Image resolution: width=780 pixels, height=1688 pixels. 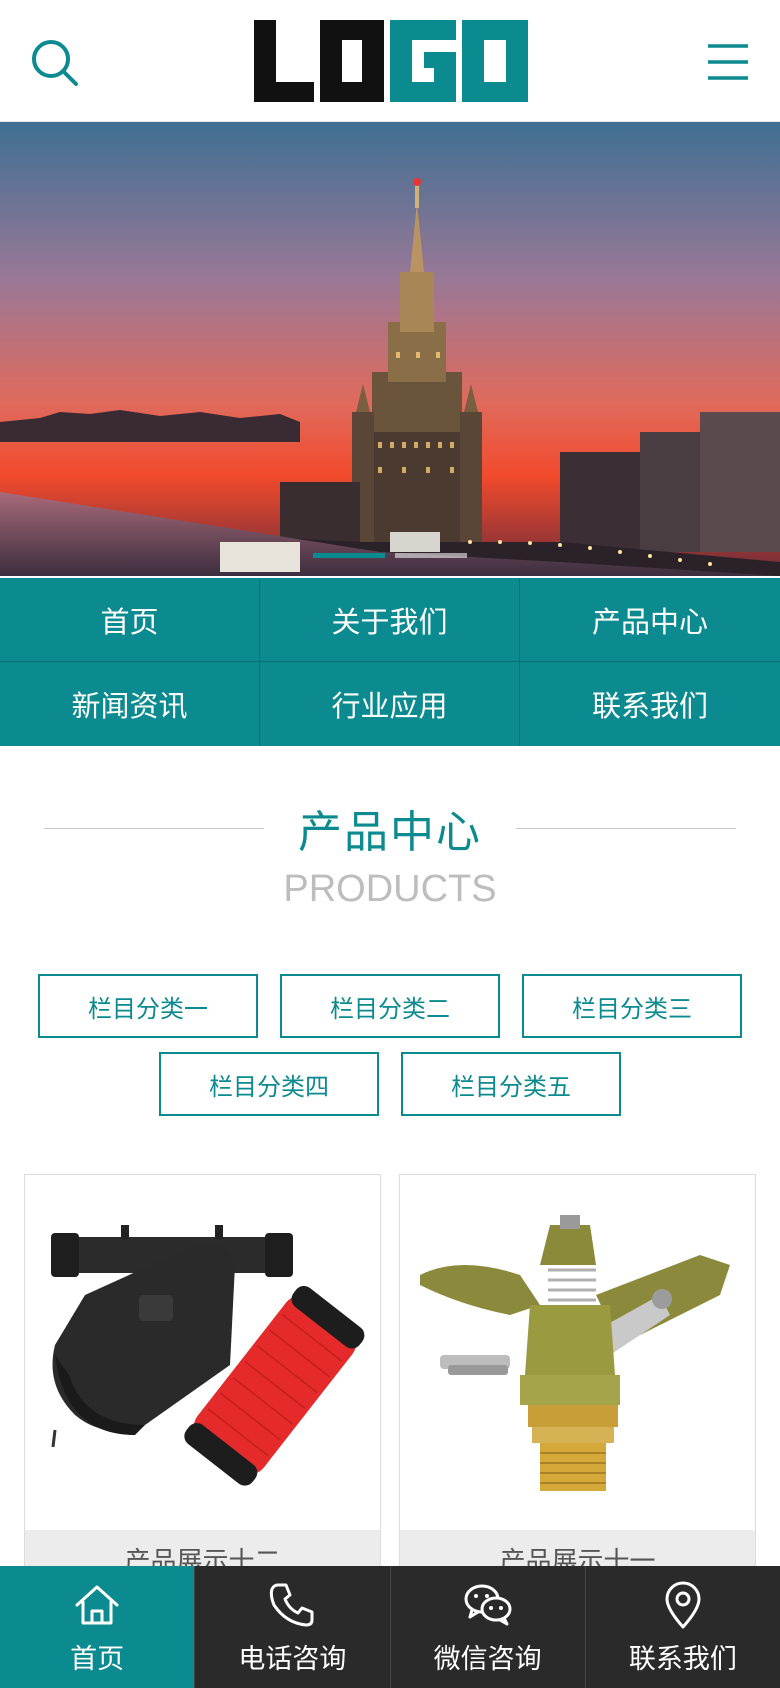 I want to click on tab-label: 联系我们, so click(x=682, y=1659).